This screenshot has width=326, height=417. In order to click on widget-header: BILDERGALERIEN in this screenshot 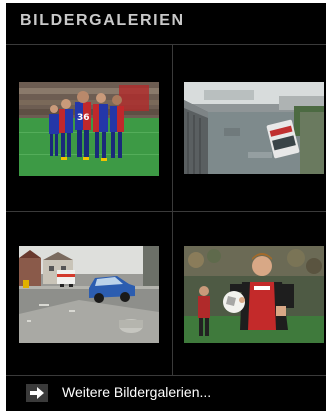, I will do `click(166, 24)`.